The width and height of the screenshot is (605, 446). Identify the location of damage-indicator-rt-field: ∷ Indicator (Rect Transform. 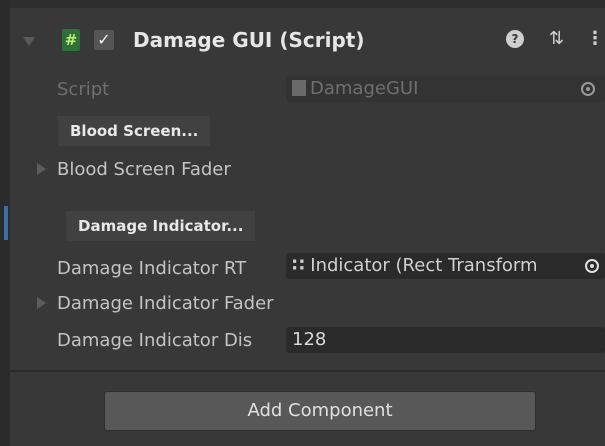
(445, 266).